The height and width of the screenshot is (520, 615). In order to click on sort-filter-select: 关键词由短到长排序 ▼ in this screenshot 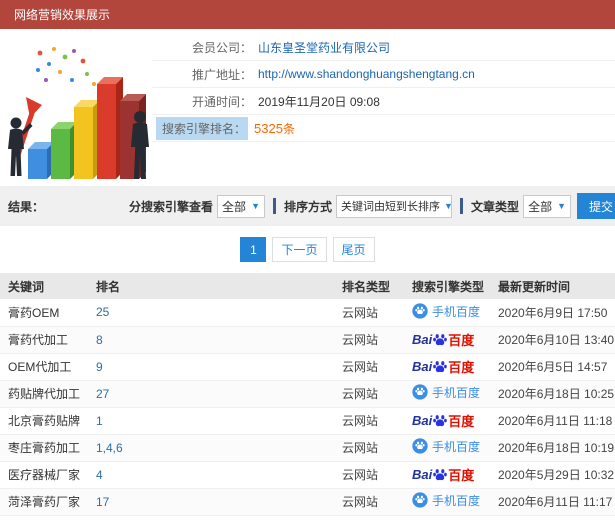, I will do `click(394, 206)`.